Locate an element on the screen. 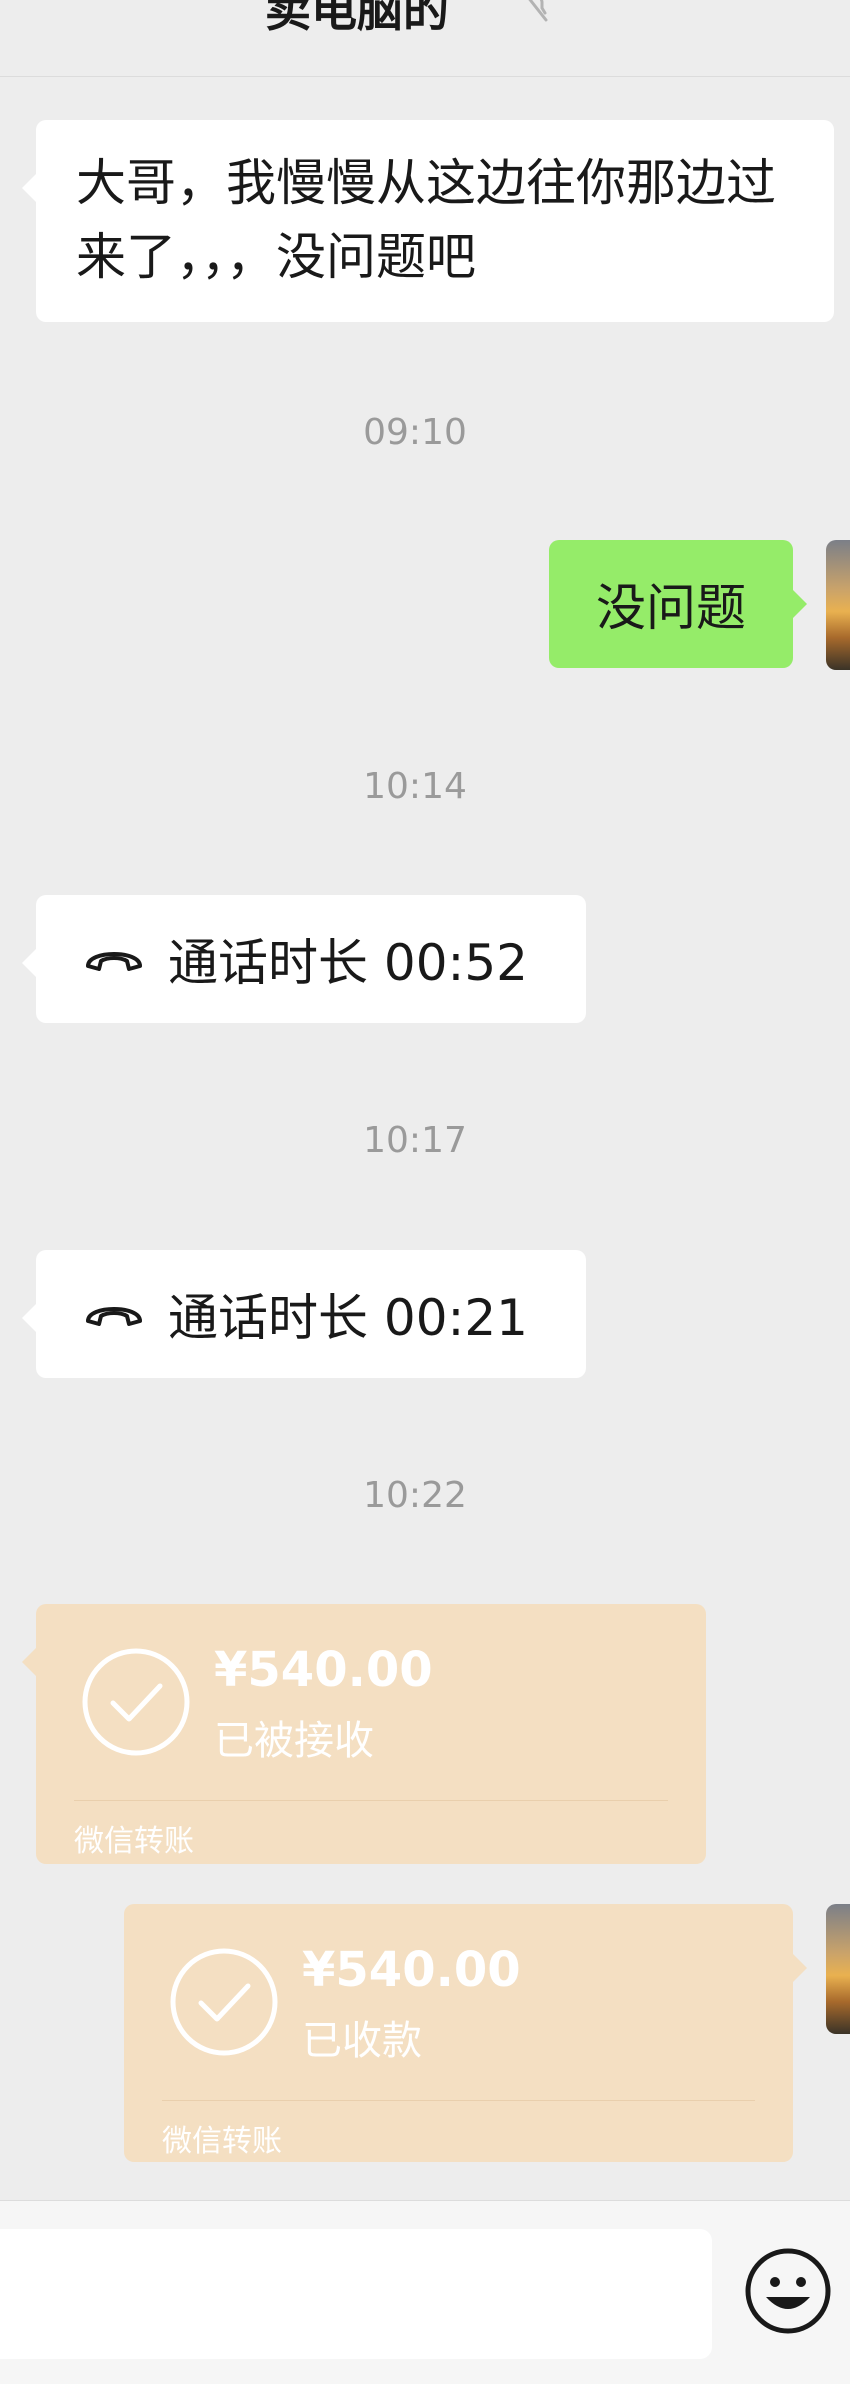 This screenshot has height=2384, width=850. call-duration: 通话时长 00:52 is located at coordinates (348, 963).